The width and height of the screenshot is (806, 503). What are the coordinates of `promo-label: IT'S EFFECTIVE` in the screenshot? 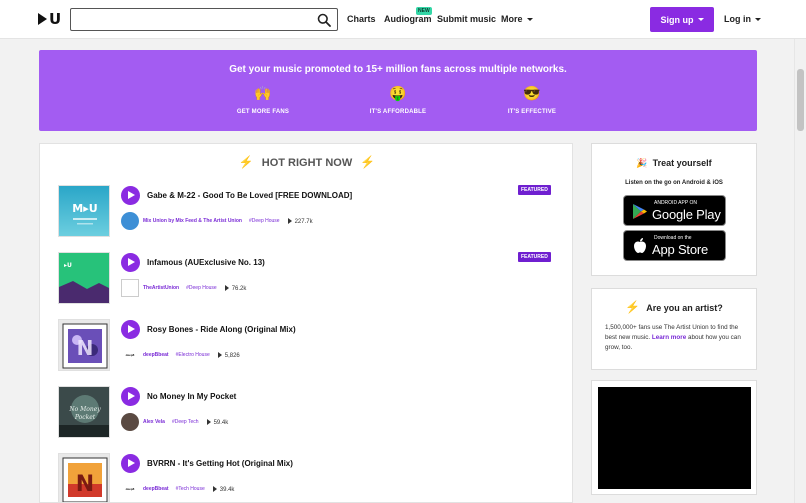 It's located at (532, 112).